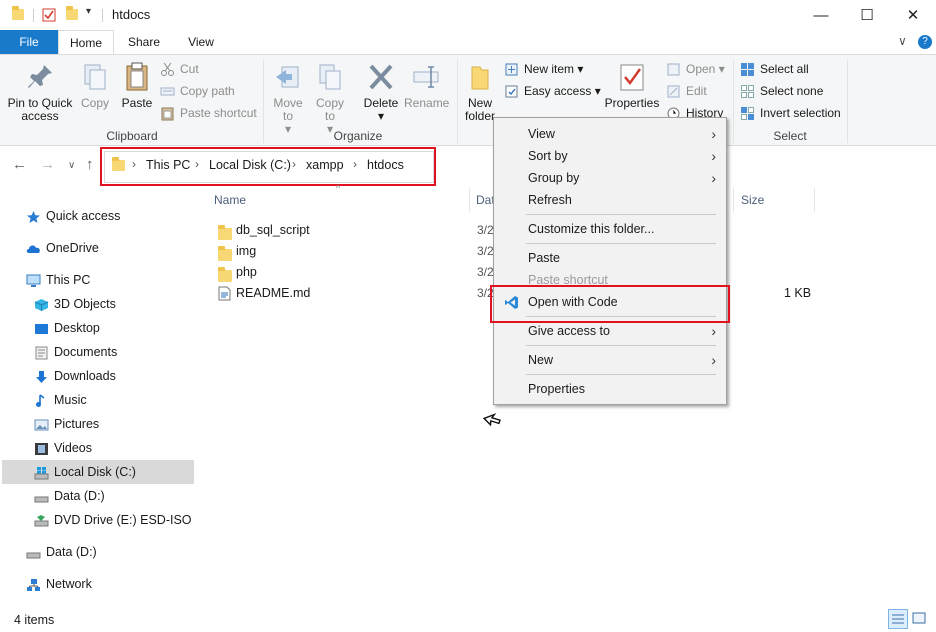 Image resolution: width=936 pixels, height=632 pixels. What do you see at coordinates (349, 272) in the screenshot?
I see `file-row: php` at bounding box center [349, 272].